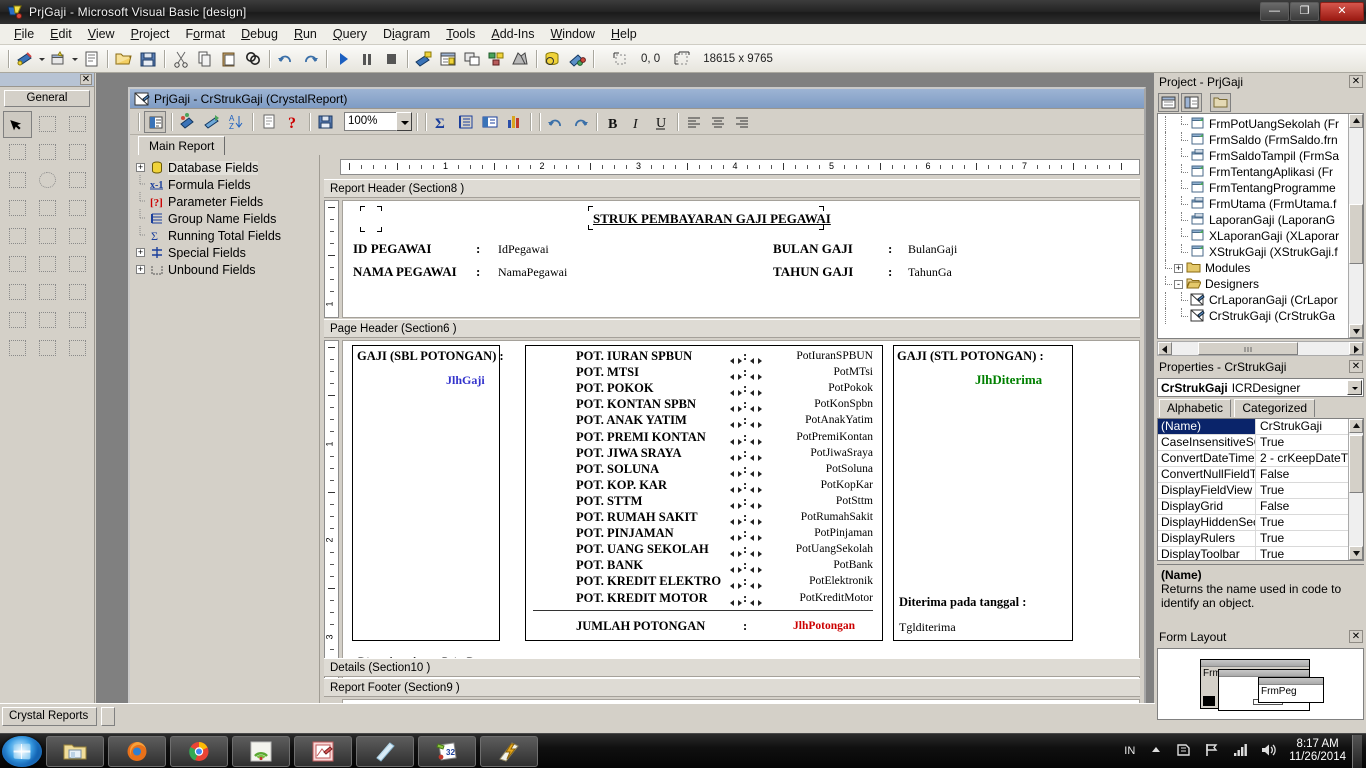 This screenshot has height=768, width=1366. Describe the element at coordinates (694, 122) in the screenshot. I see `align-left-icon` at that location.